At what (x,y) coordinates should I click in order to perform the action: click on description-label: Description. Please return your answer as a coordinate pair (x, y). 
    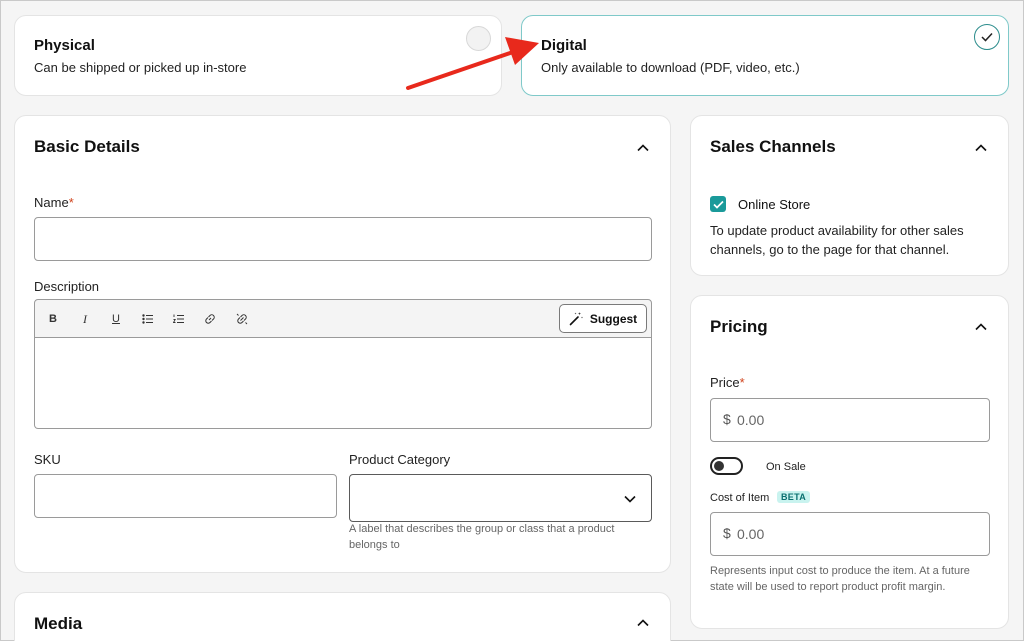
    Looking at the image, I should click on (67, 286).